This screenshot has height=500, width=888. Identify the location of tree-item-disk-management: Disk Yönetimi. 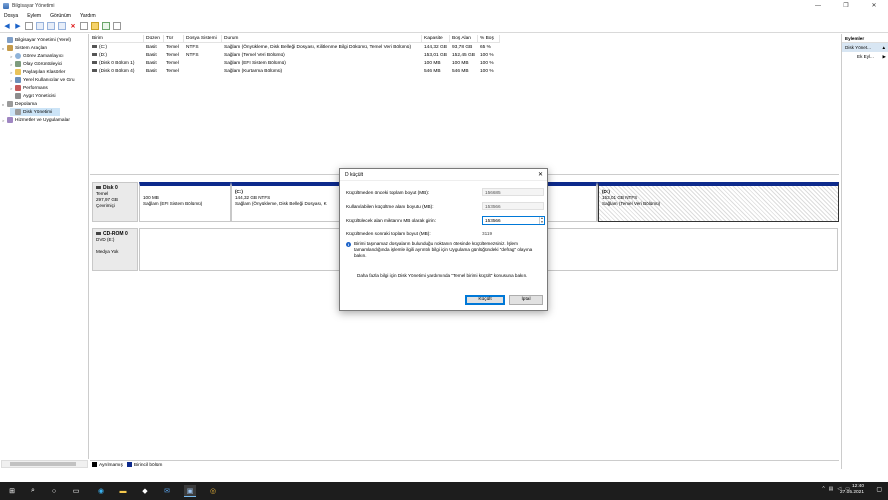
(35, 112).